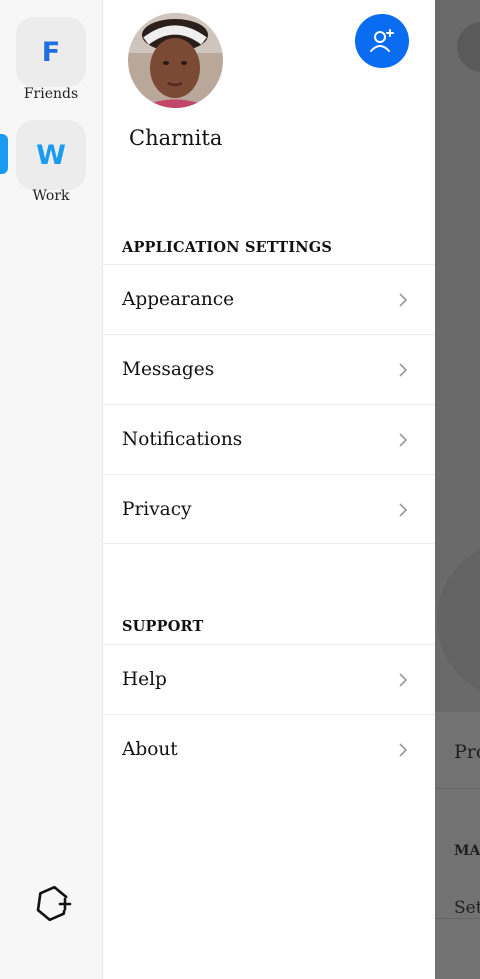  Describe the element at coordinates (4, 154) in the screenshot. I see `active-workspace-indicator` at that location.